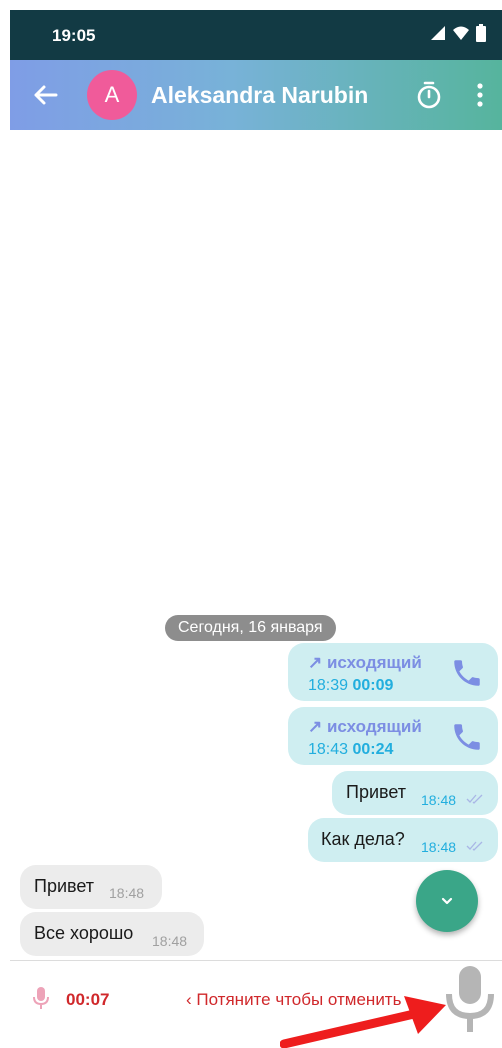 Image resolution: width=502 pixels, height=1048 pixels. Describe the element at coordinates (256, 35) in the screenshot. I see `status-bar: 19:05` at that location.